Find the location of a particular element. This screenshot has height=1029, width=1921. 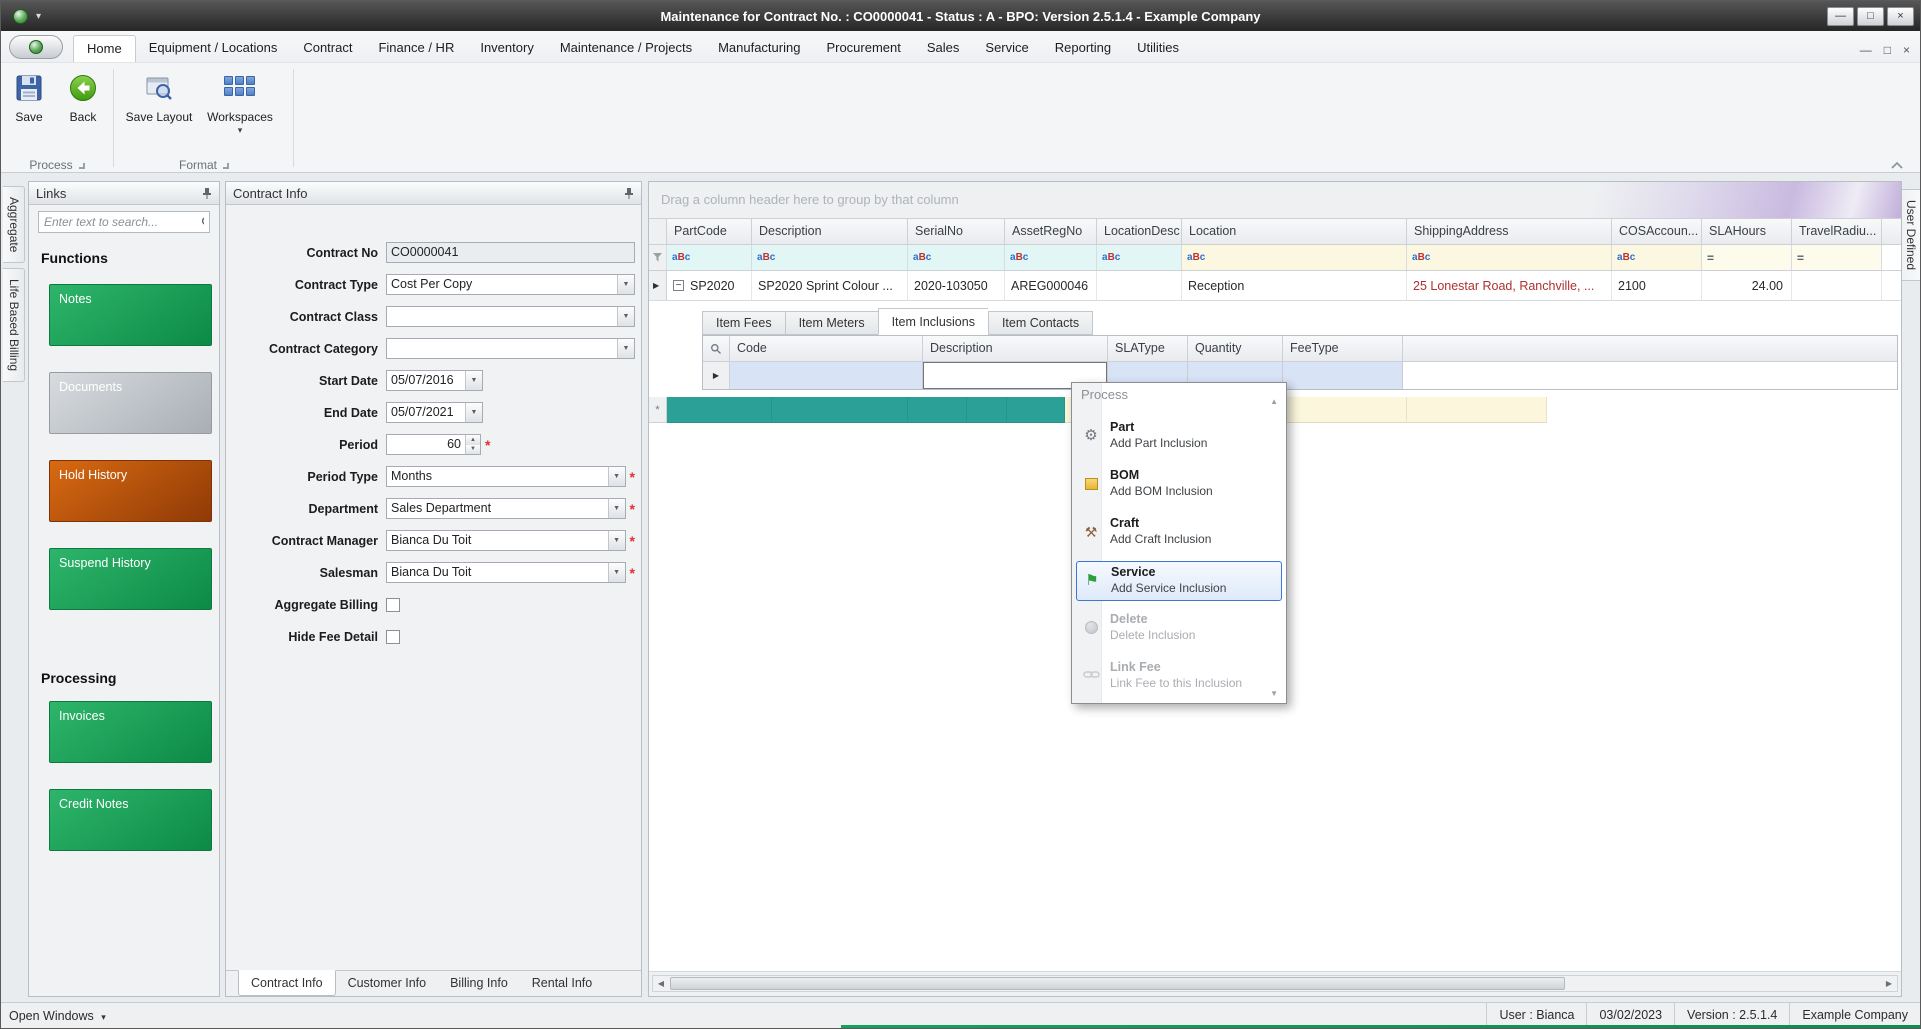

checkbox-aggregate-billing is located at coordinates (393, 604).